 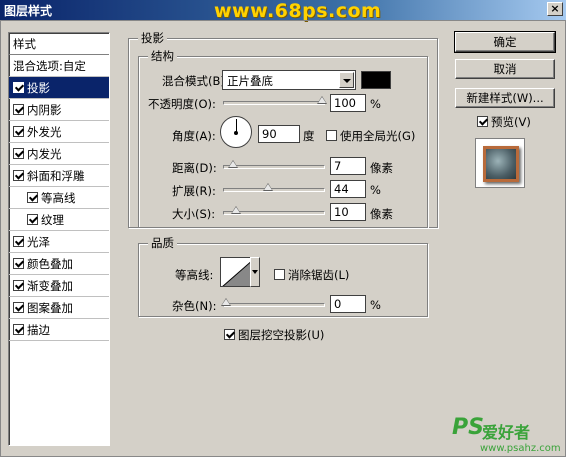 What do you see at coordinates (375, 104) in the screenshot?
I see `opacity-unit: %` at bounding box center [375, 104].